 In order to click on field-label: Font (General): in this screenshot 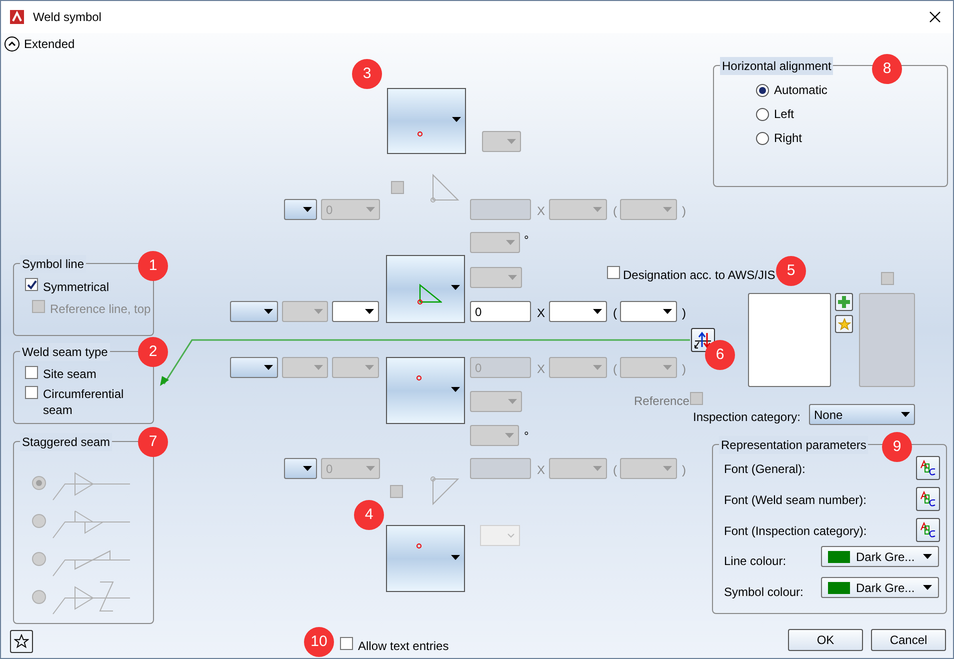, I will do `click(765, 469)`.